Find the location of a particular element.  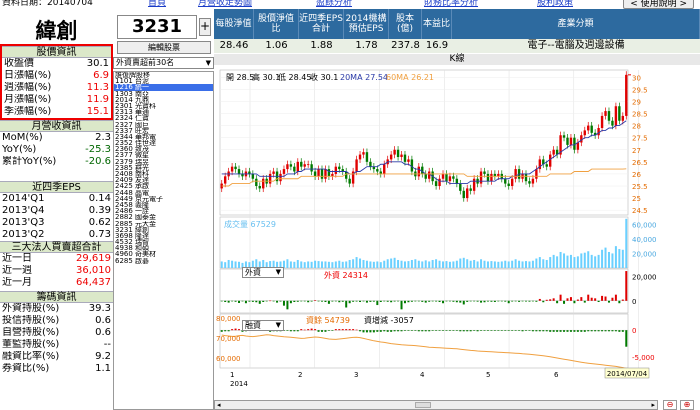

stock-list-item: 6285 啟碁 is located at coordinates (163, 261).